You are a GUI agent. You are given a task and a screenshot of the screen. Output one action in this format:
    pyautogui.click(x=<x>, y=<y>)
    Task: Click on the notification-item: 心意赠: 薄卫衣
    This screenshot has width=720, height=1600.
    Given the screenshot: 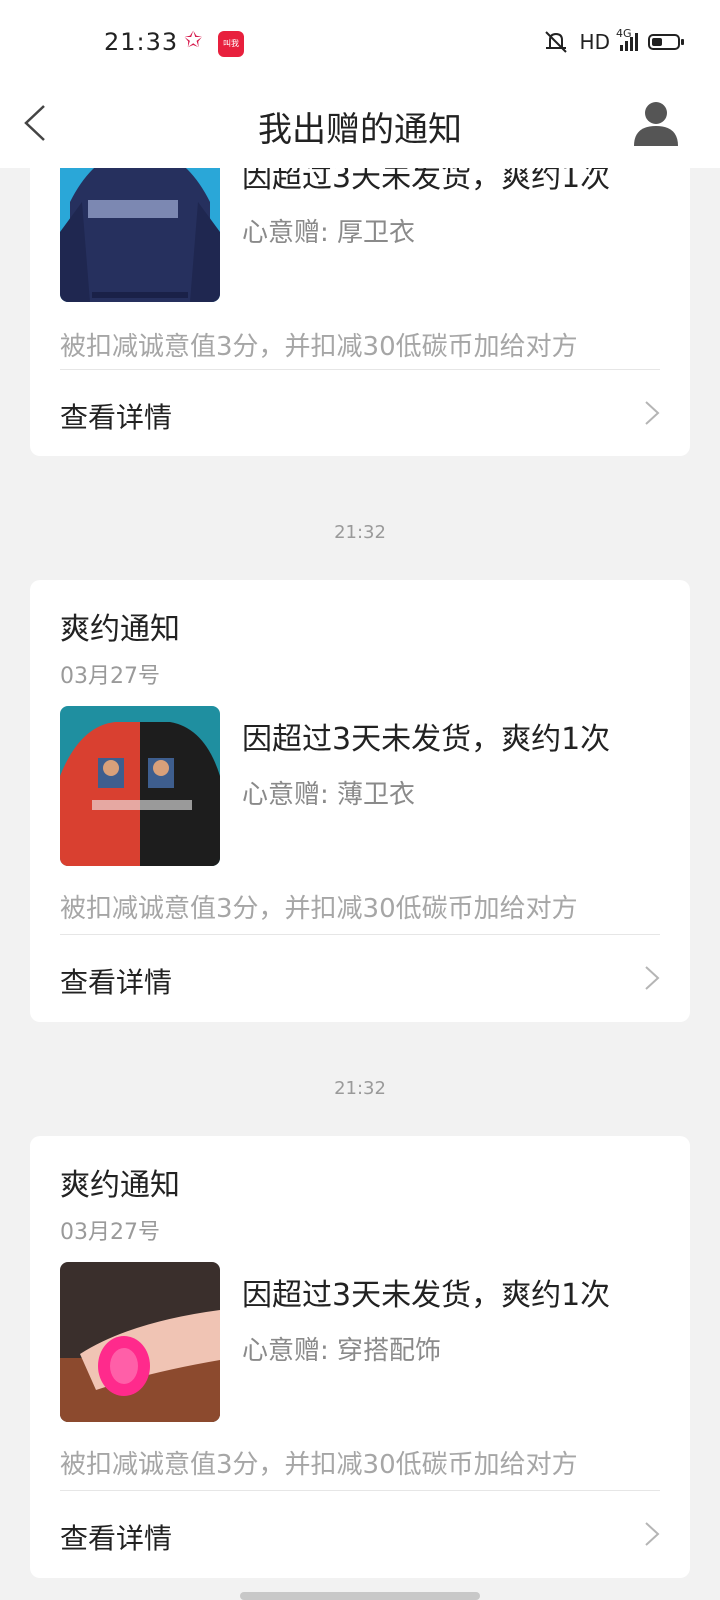 What is the action you would take?
    pyautogui.click(x=328, y=792)
    